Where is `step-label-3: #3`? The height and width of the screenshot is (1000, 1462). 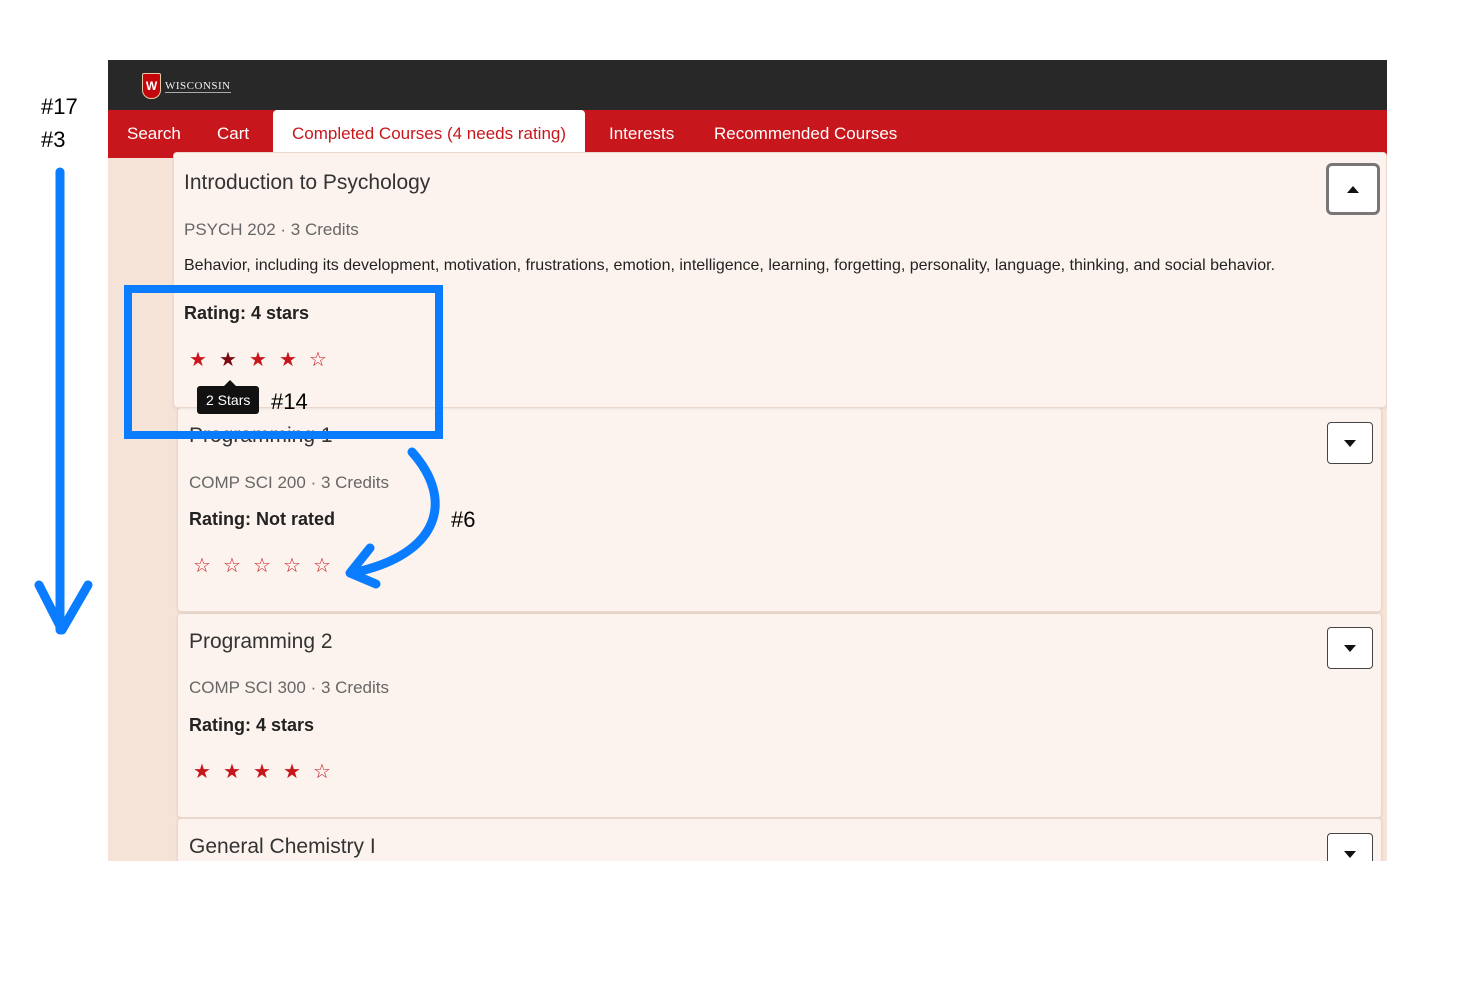
step-label-3: #3 is located at coordinates (53, 139).